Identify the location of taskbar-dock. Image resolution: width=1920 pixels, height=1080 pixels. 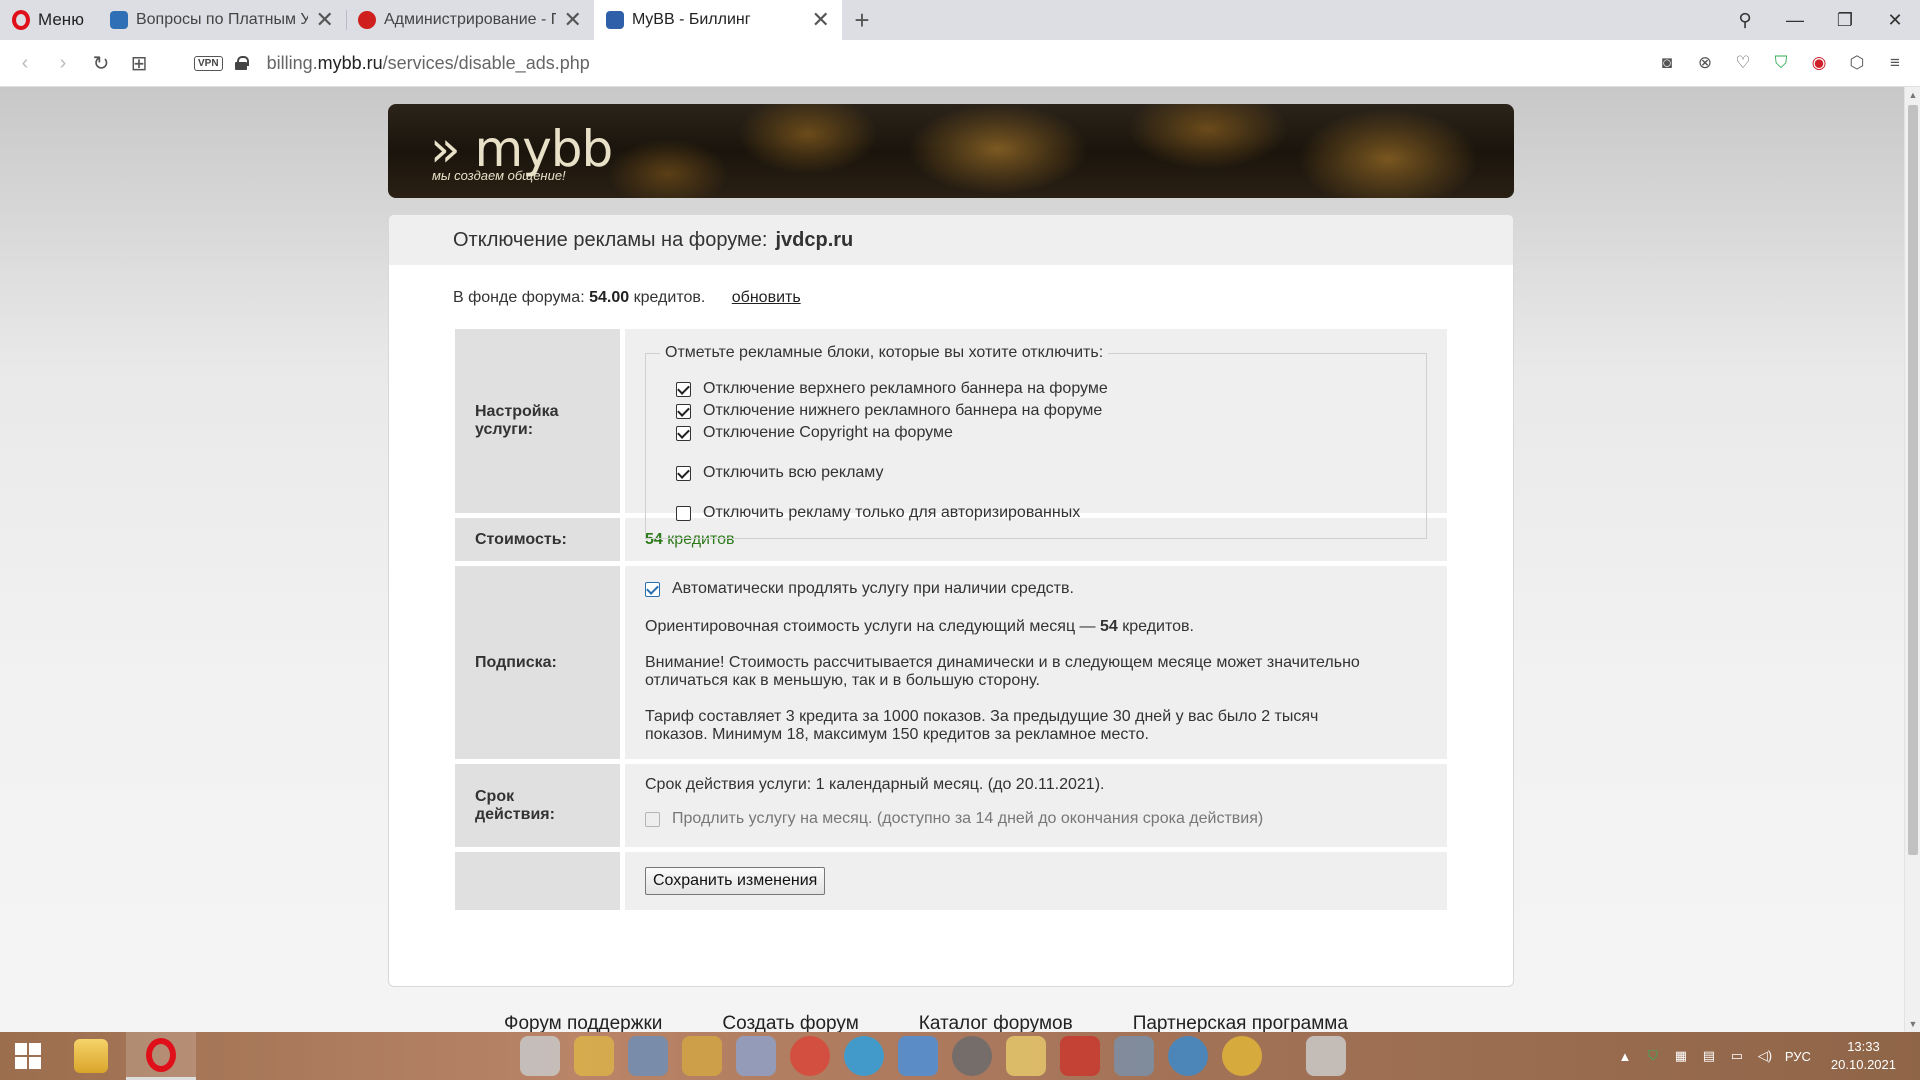
(933, 1056).